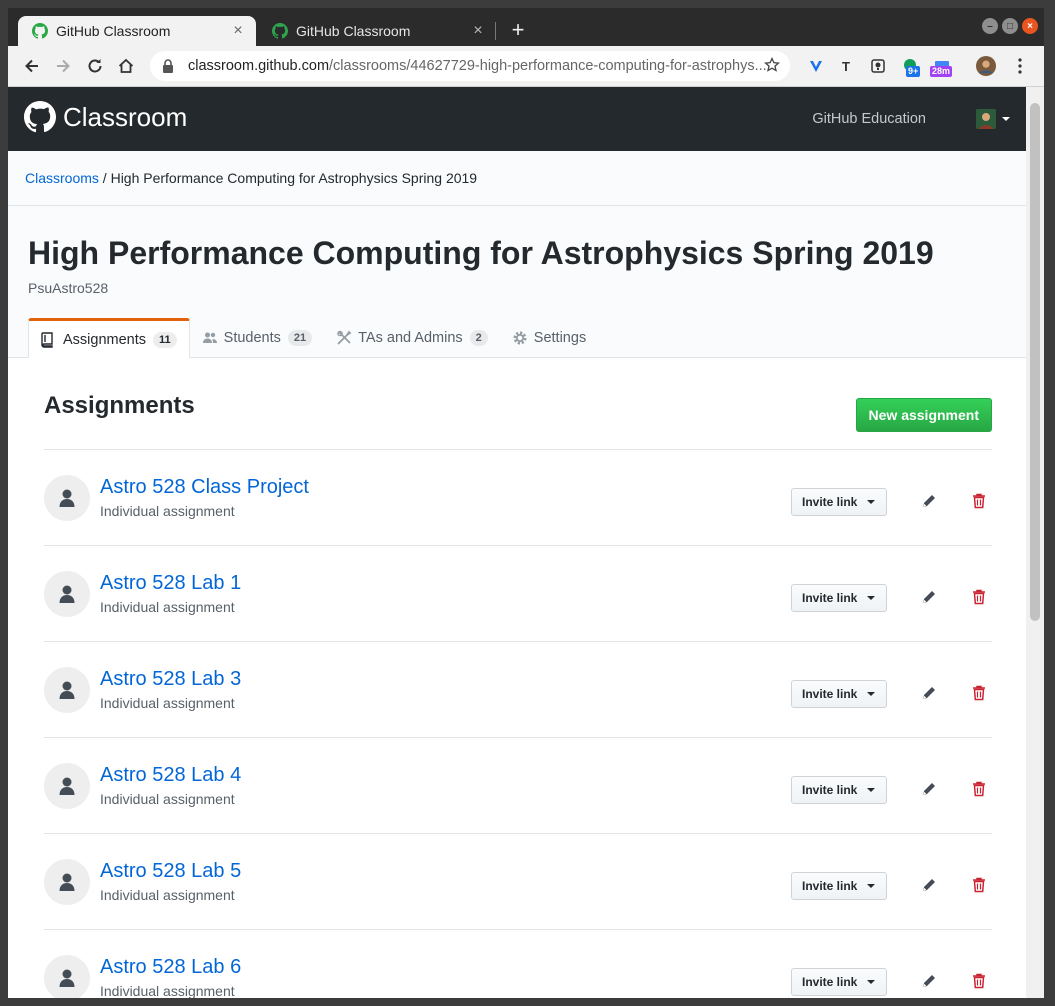  Describe the element at coordinates (95, 66) in the screenshot. I see `reload-icon` at that location.